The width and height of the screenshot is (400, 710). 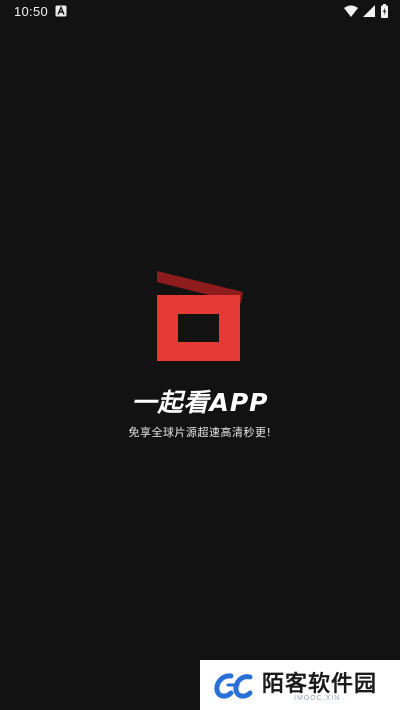 I want to click on watermark: 陌客软件园 IMOOC.XIN, so click(x=300, y=685).